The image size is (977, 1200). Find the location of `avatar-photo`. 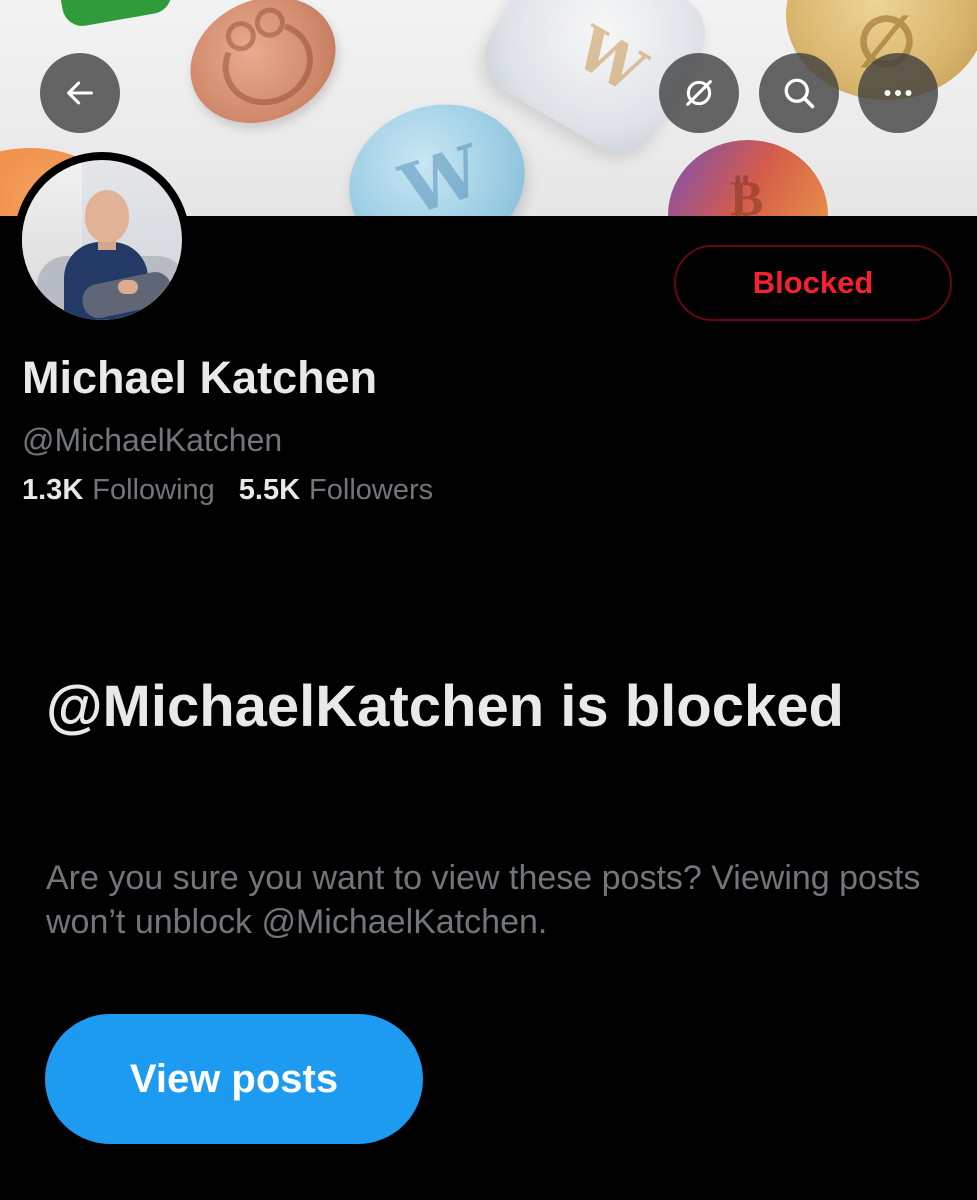

avatar-photo is located at coordinates (102, 240).